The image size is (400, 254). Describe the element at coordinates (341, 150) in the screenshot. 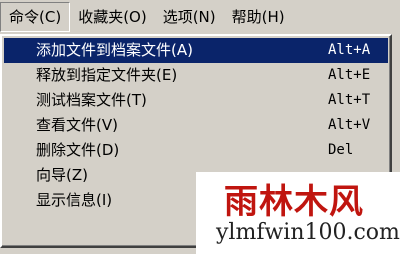

I see `menu-item-shortcut: Del` at that location.